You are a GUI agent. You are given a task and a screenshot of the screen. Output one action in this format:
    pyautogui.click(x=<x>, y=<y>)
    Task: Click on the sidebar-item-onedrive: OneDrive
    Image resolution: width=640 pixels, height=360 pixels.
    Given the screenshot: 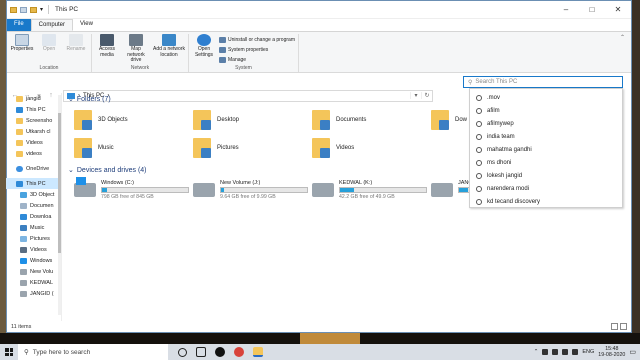 What is the action you would take?
    pyautogui.click(x=33, y=168)
    